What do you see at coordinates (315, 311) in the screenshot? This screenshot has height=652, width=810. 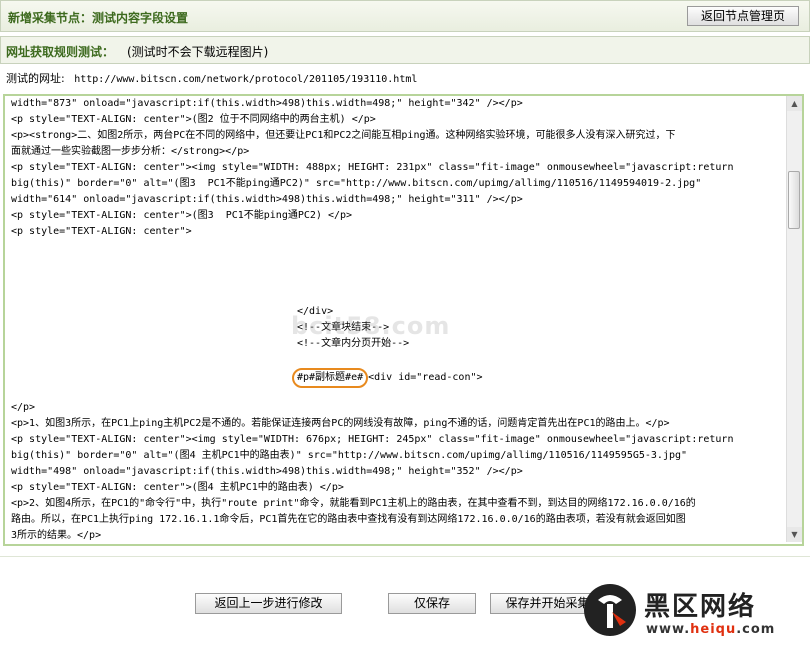 I see `code-line: </div>` at bounding box center [315, 311].